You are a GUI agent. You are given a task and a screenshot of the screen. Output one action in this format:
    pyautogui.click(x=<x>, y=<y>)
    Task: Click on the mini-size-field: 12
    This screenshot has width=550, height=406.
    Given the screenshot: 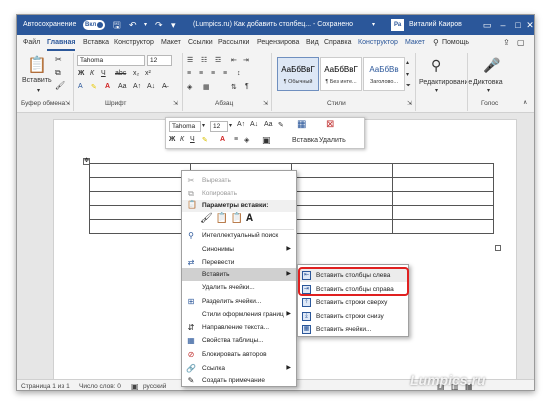 What is the action you would take?
    pyautogui.click(x=219, y=126)
    